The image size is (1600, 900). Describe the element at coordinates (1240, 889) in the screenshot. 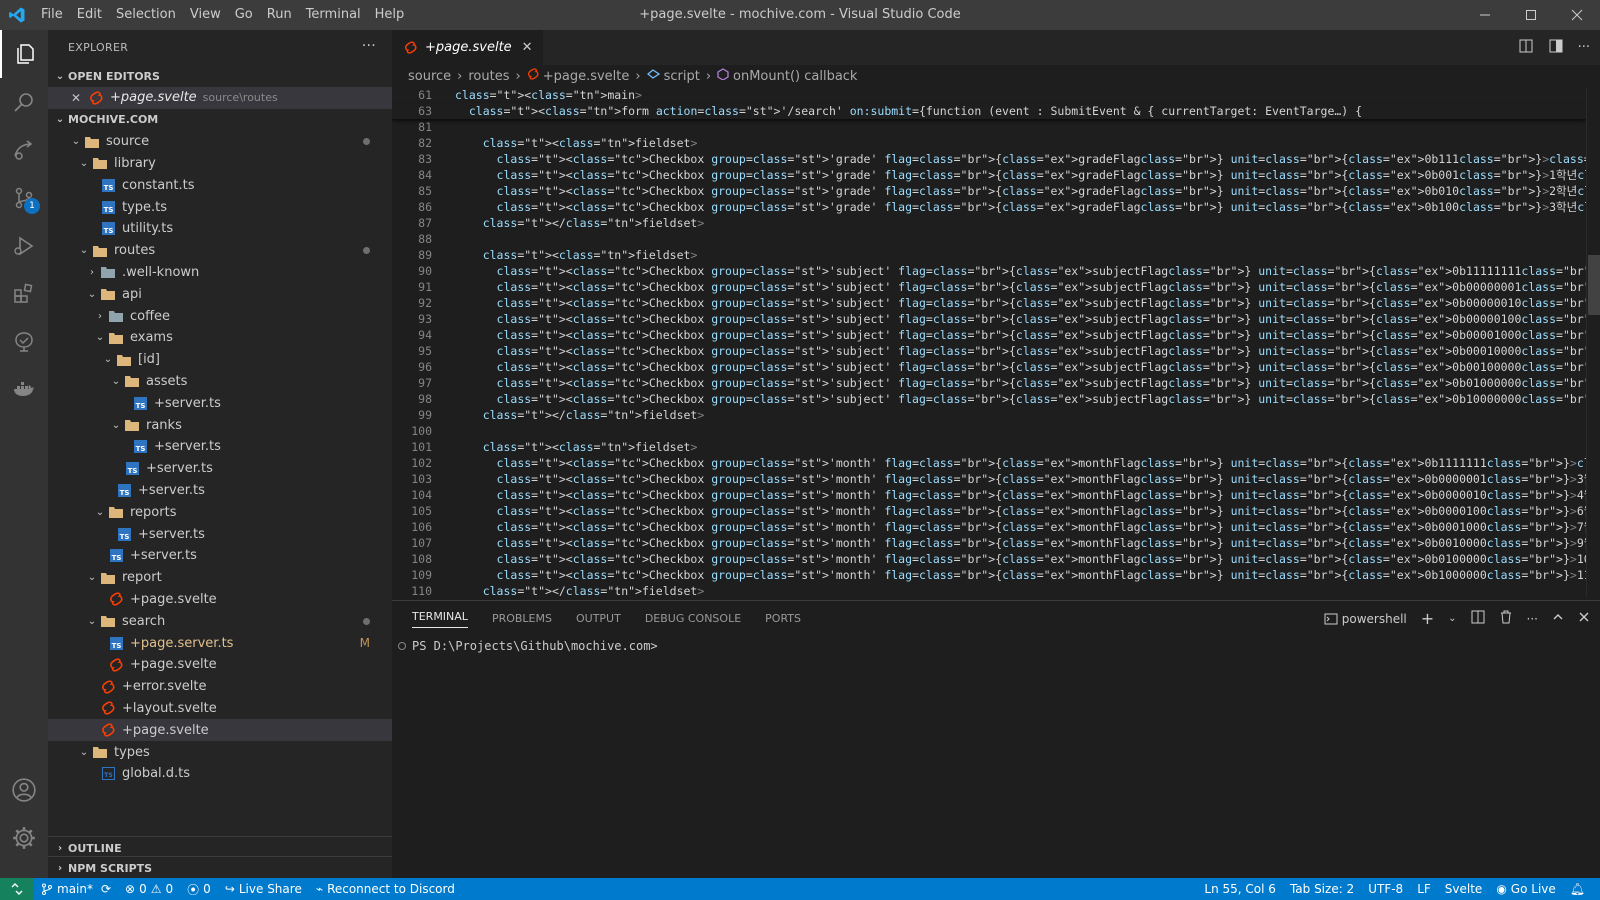

I see `cursor-position: Ln 55, Col 6` at that location.